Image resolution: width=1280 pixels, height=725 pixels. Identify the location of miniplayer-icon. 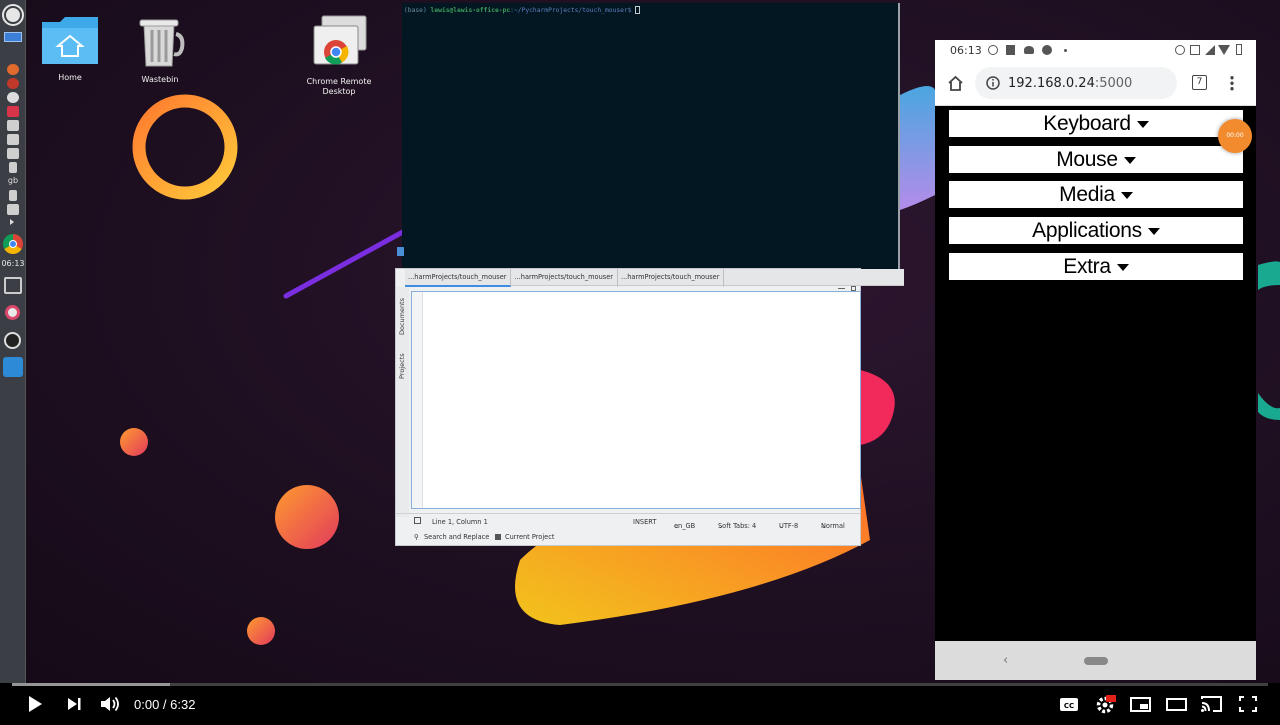
(1140, 704).